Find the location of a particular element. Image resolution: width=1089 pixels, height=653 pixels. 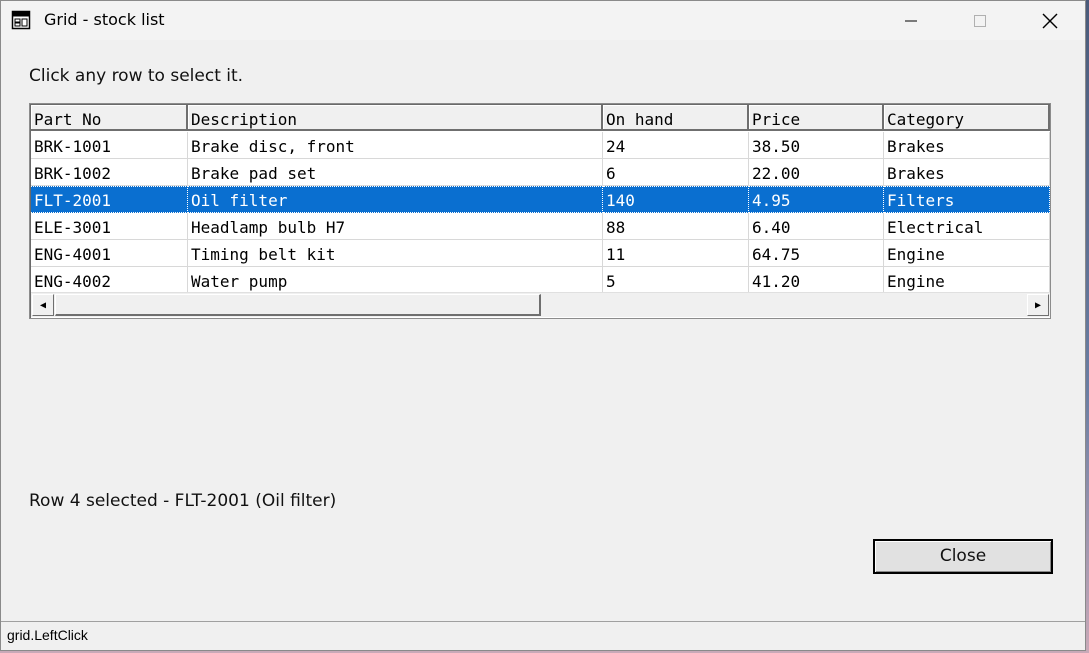

column-header-description: Description is located at coordinates (395, 118).